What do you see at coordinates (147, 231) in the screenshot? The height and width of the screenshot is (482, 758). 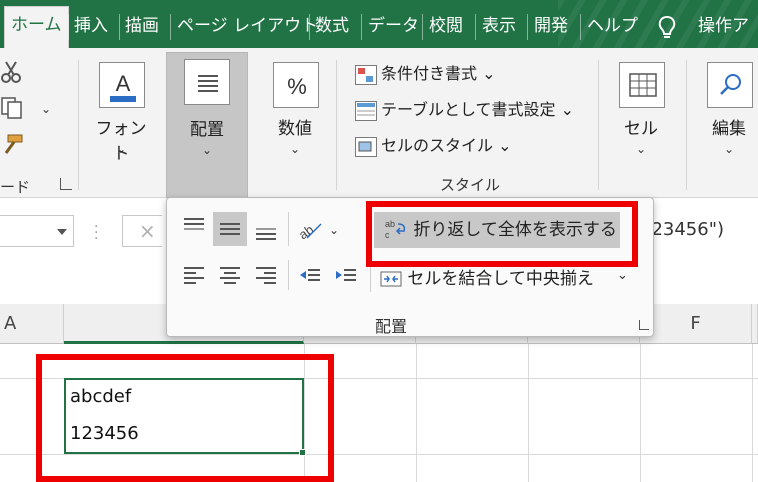 I see `cancel-icon: ×` at bounding box center [147, 231].